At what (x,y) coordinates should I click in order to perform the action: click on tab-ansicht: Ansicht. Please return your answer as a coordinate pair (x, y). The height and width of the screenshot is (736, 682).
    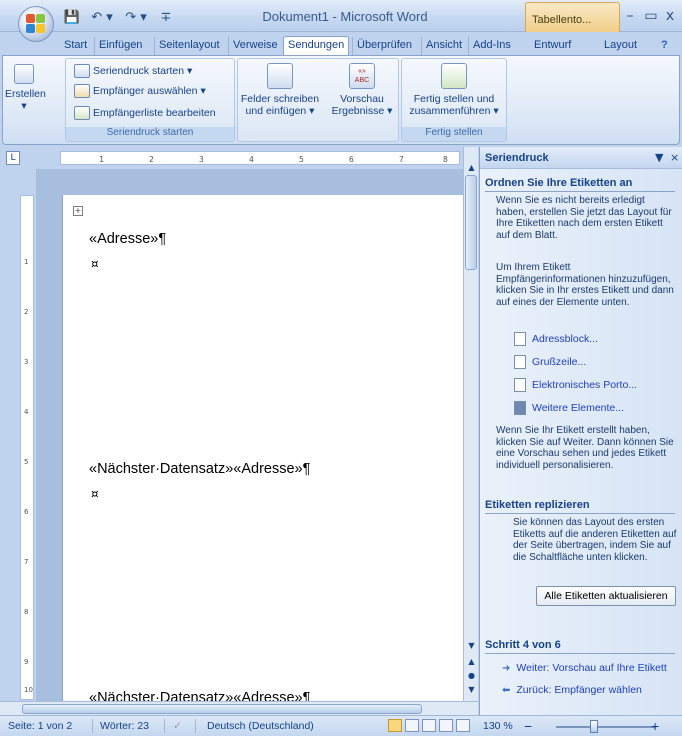
    Looking at the image, I should click on (443, 46).